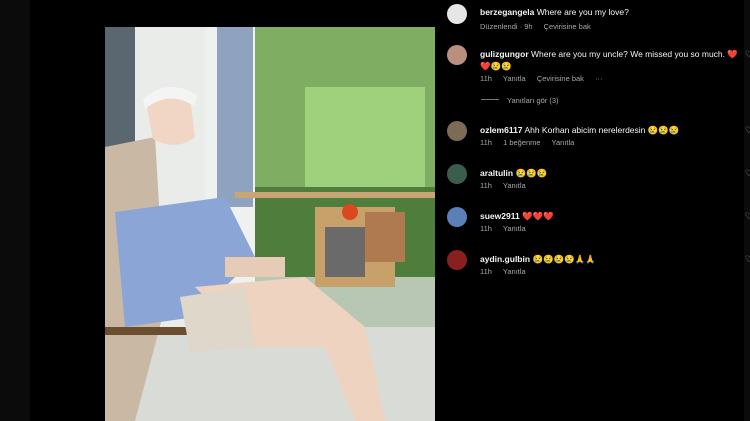 This screenshot has height=421, width=750. I want to click on caption-username: berzegangela, so click(507, 12).